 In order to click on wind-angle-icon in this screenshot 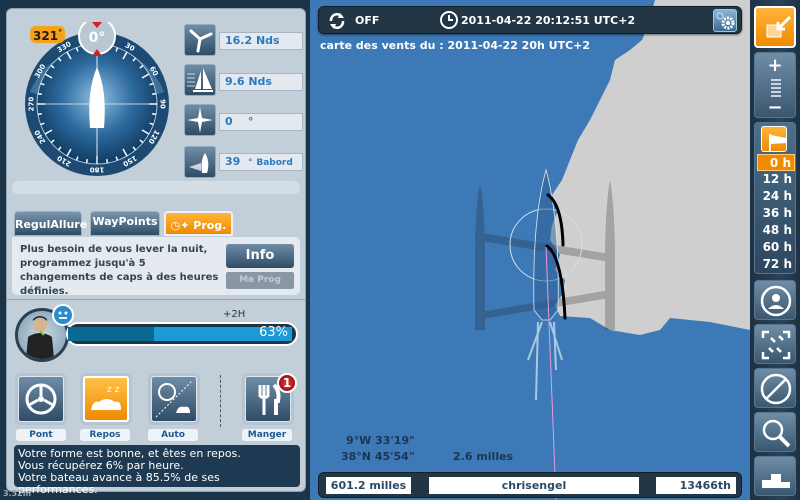, I will do `click(200, 162)`.